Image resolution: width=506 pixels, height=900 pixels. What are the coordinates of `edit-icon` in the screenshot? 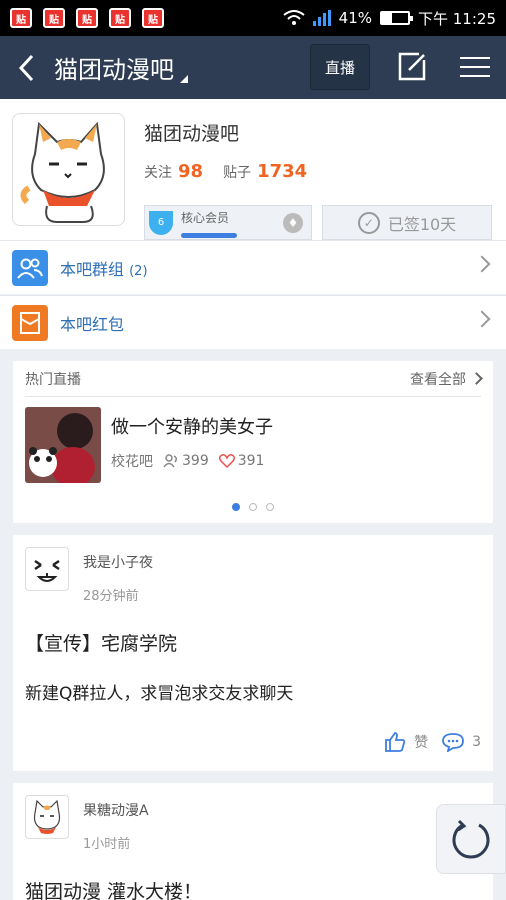 It's located at (412, 66).